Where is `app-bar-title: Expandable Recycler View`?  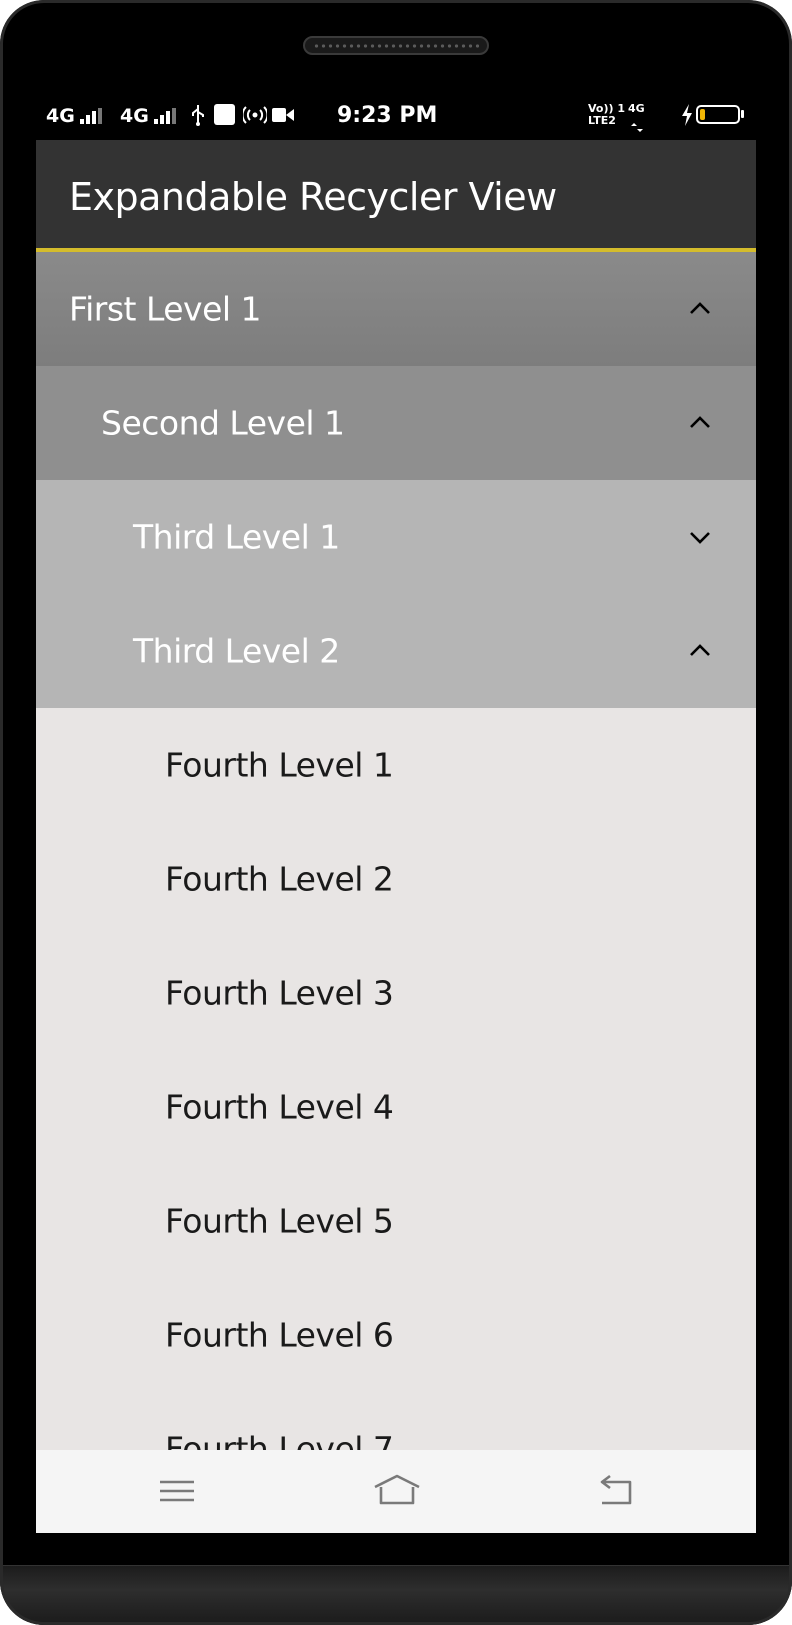 app-bar-title: Expandable Recycler View is located at coordinates (313, 197).